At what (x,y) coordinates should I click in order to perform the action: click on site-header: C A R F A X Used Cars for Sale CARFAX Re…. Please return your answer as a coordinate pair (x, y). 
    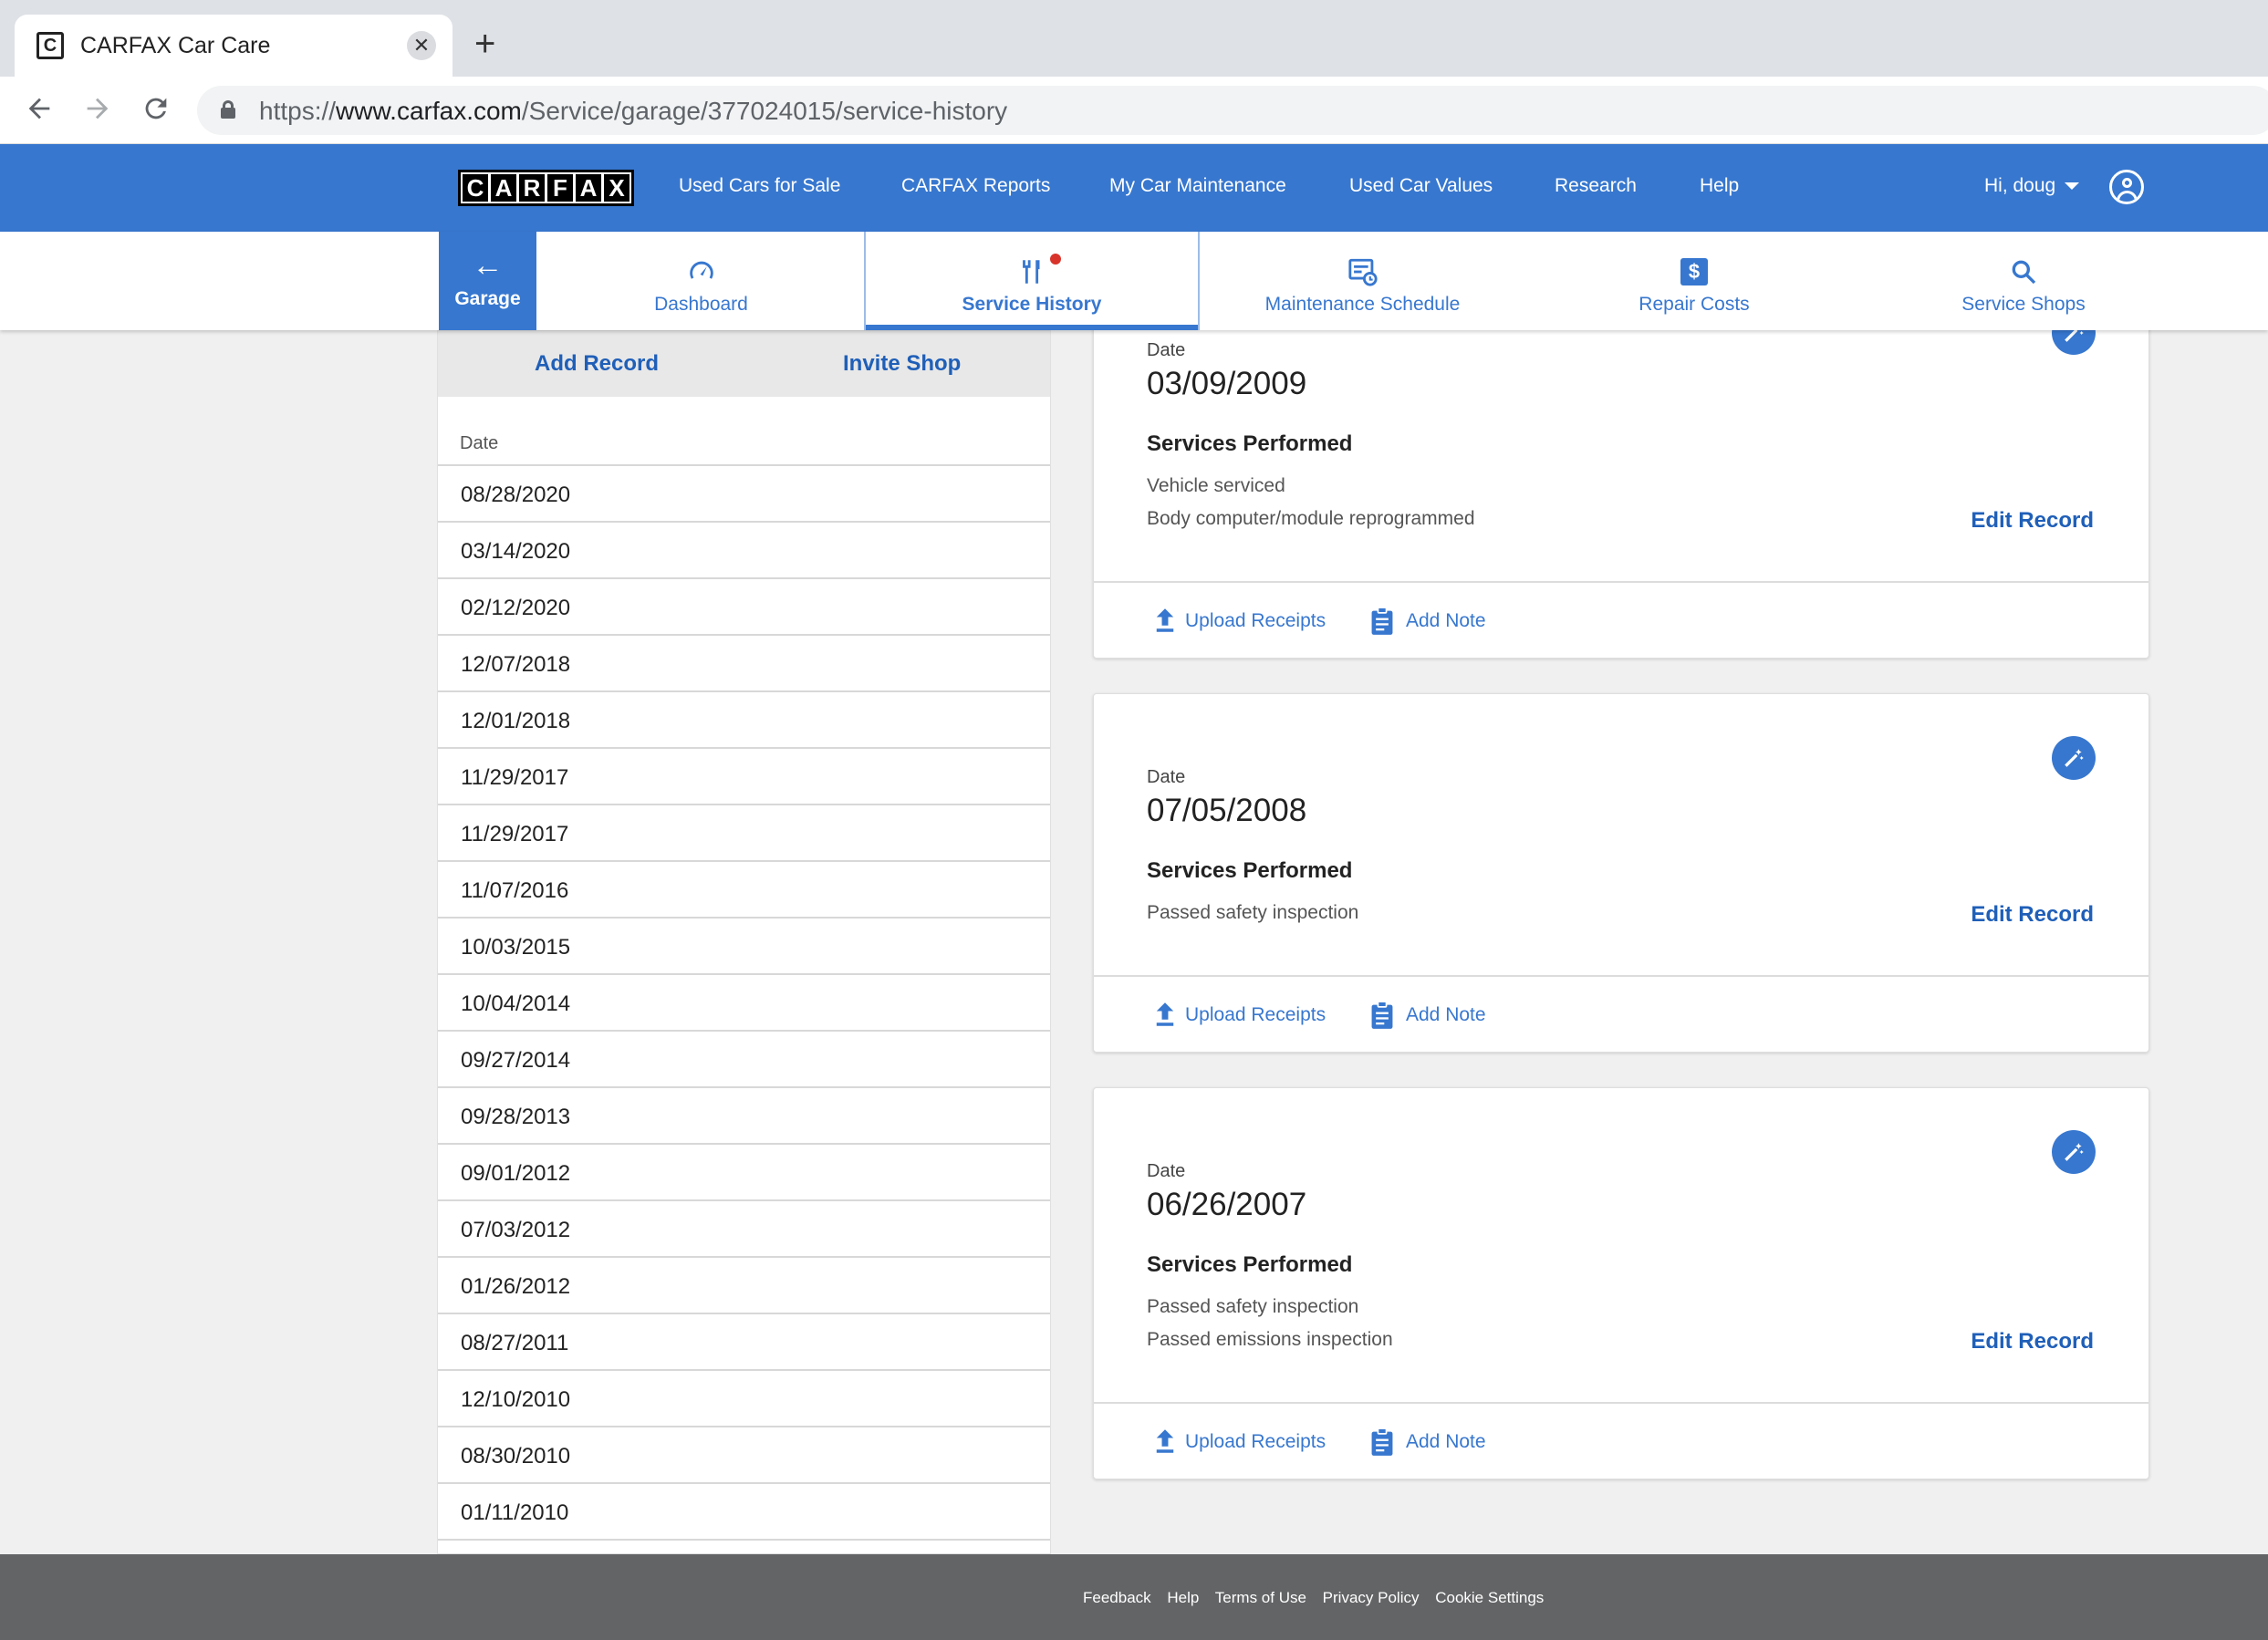
    Looking at the image, I should click on (1134, 188).